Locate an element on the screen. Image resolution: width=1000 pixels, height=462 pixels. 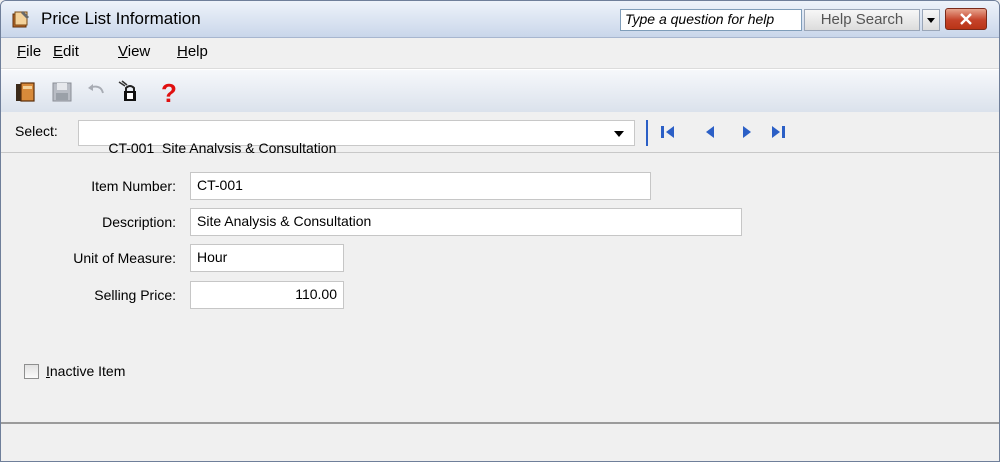
app-book-icon is located at coordinates (20, 19).